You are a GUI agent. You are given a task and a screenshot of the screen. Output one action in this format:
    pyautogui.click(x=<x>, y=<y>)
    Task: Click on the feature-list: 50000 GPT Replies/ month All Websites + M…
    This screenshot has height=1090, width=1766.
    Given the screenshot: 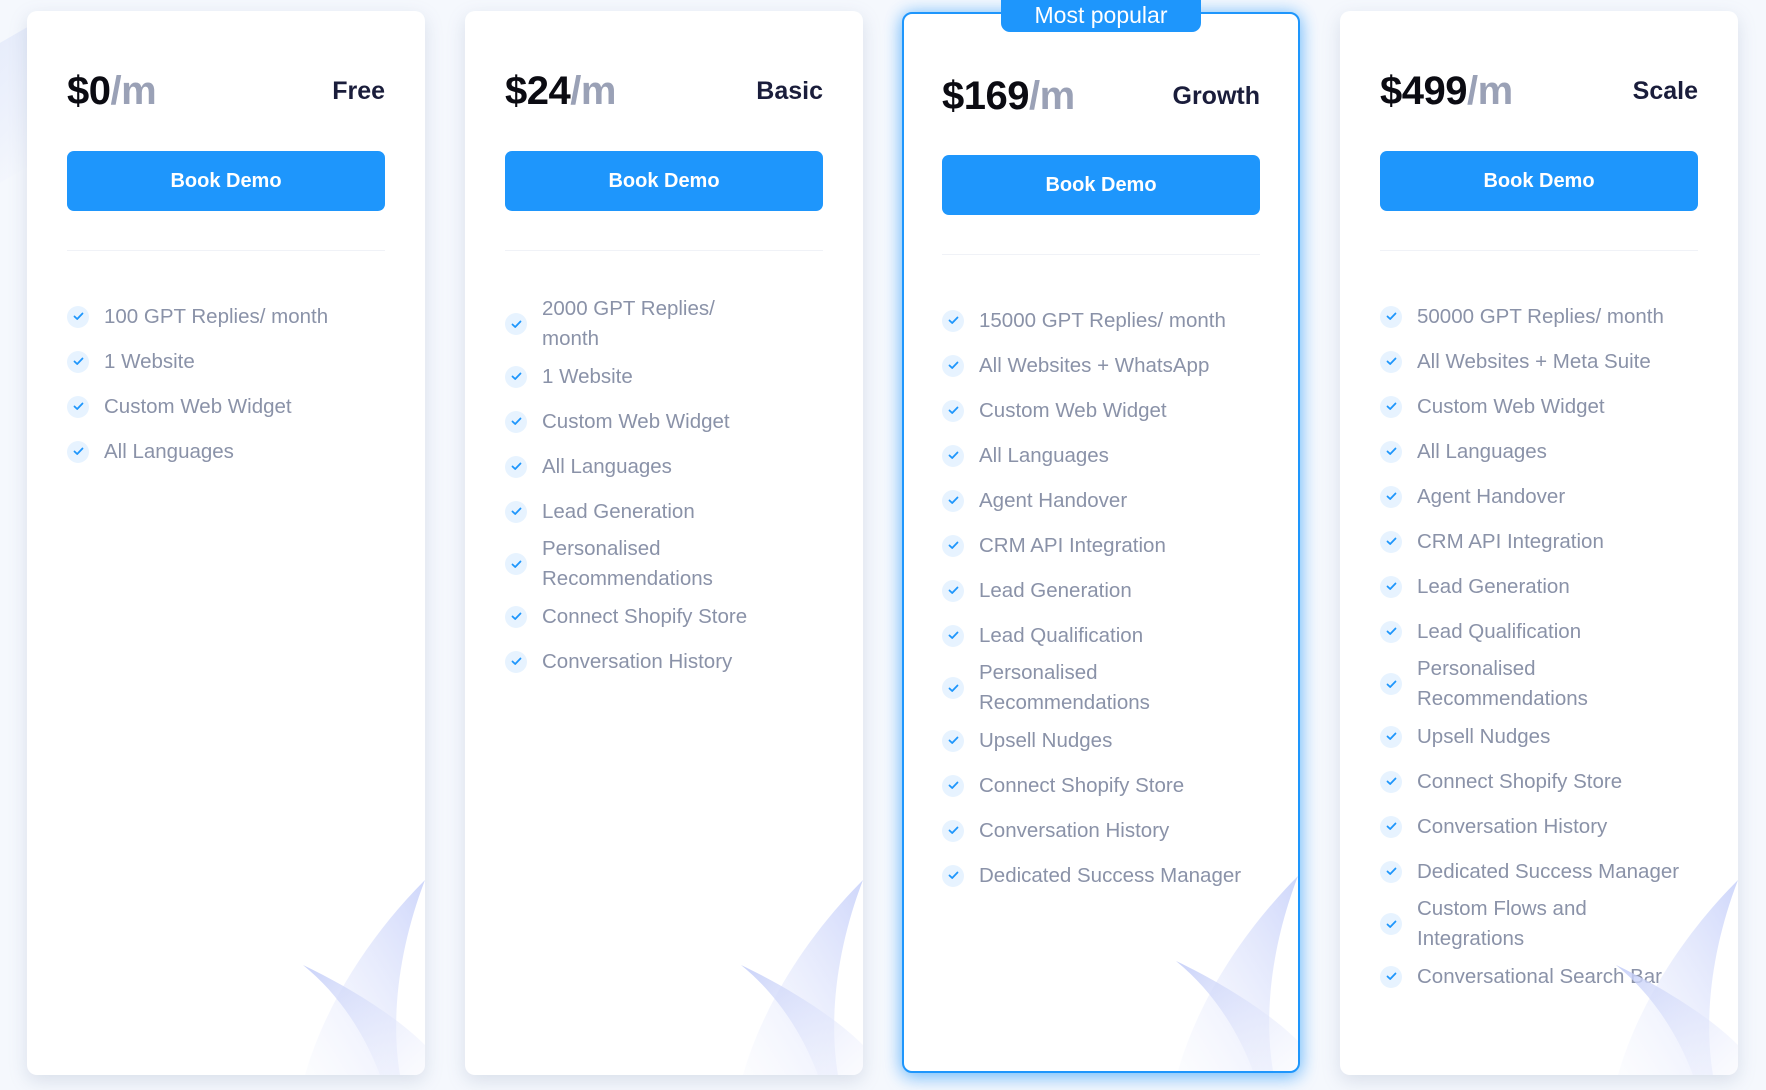 What is the action you would take?
    pyautogui.click(x=1539, y=646)
    